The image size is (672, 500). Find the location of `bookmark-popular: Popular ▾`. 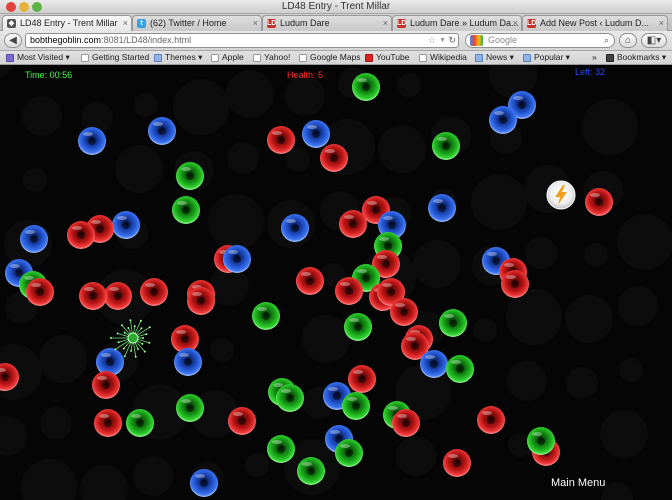

bookmark-popular: Popular ▾ is located at coordinates (546, 57).